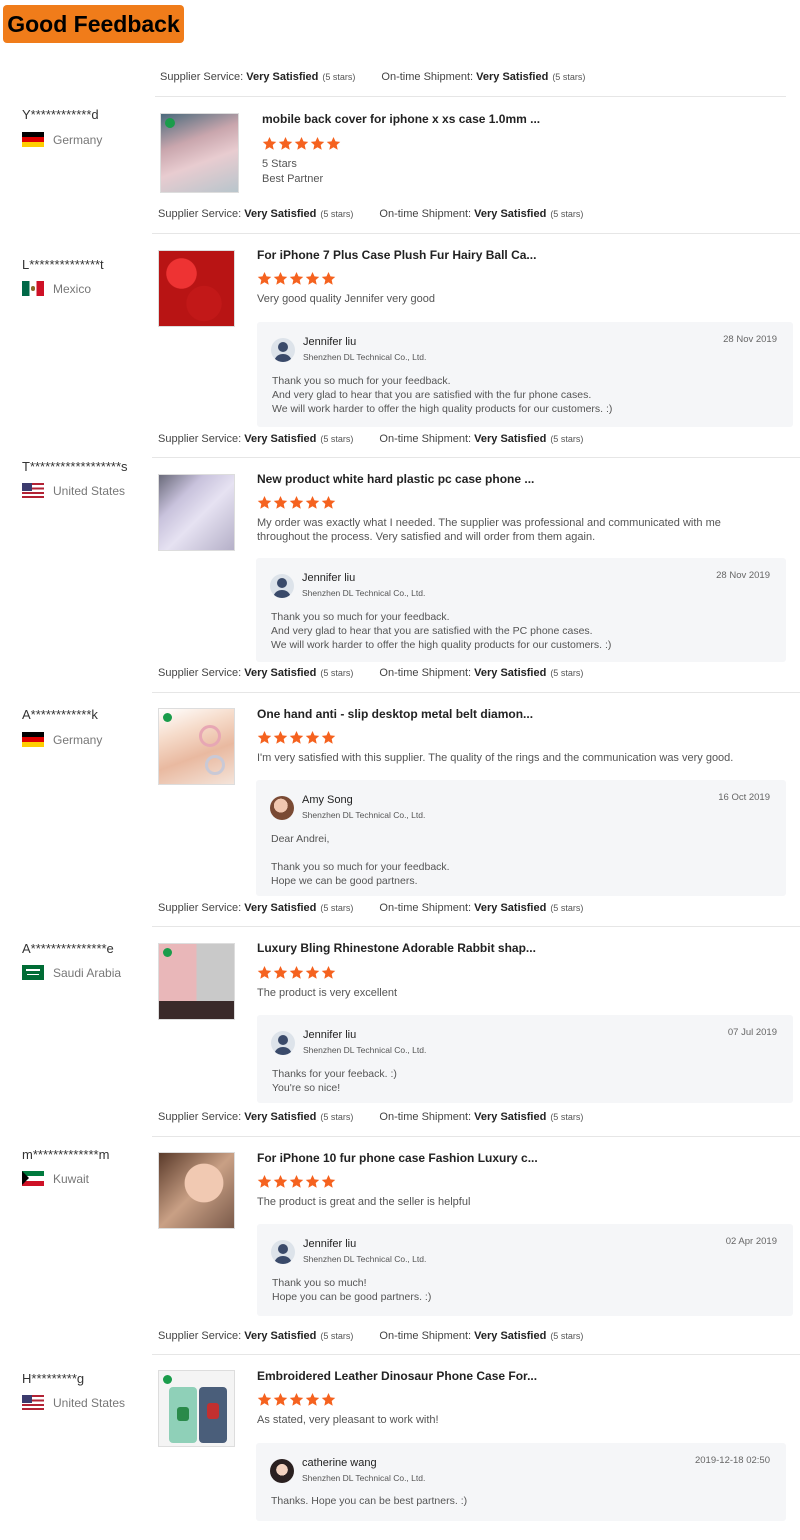 The image size is (800, 1540). I want to click on good-feedback-badge: Good Feedback, so click(93, 24).